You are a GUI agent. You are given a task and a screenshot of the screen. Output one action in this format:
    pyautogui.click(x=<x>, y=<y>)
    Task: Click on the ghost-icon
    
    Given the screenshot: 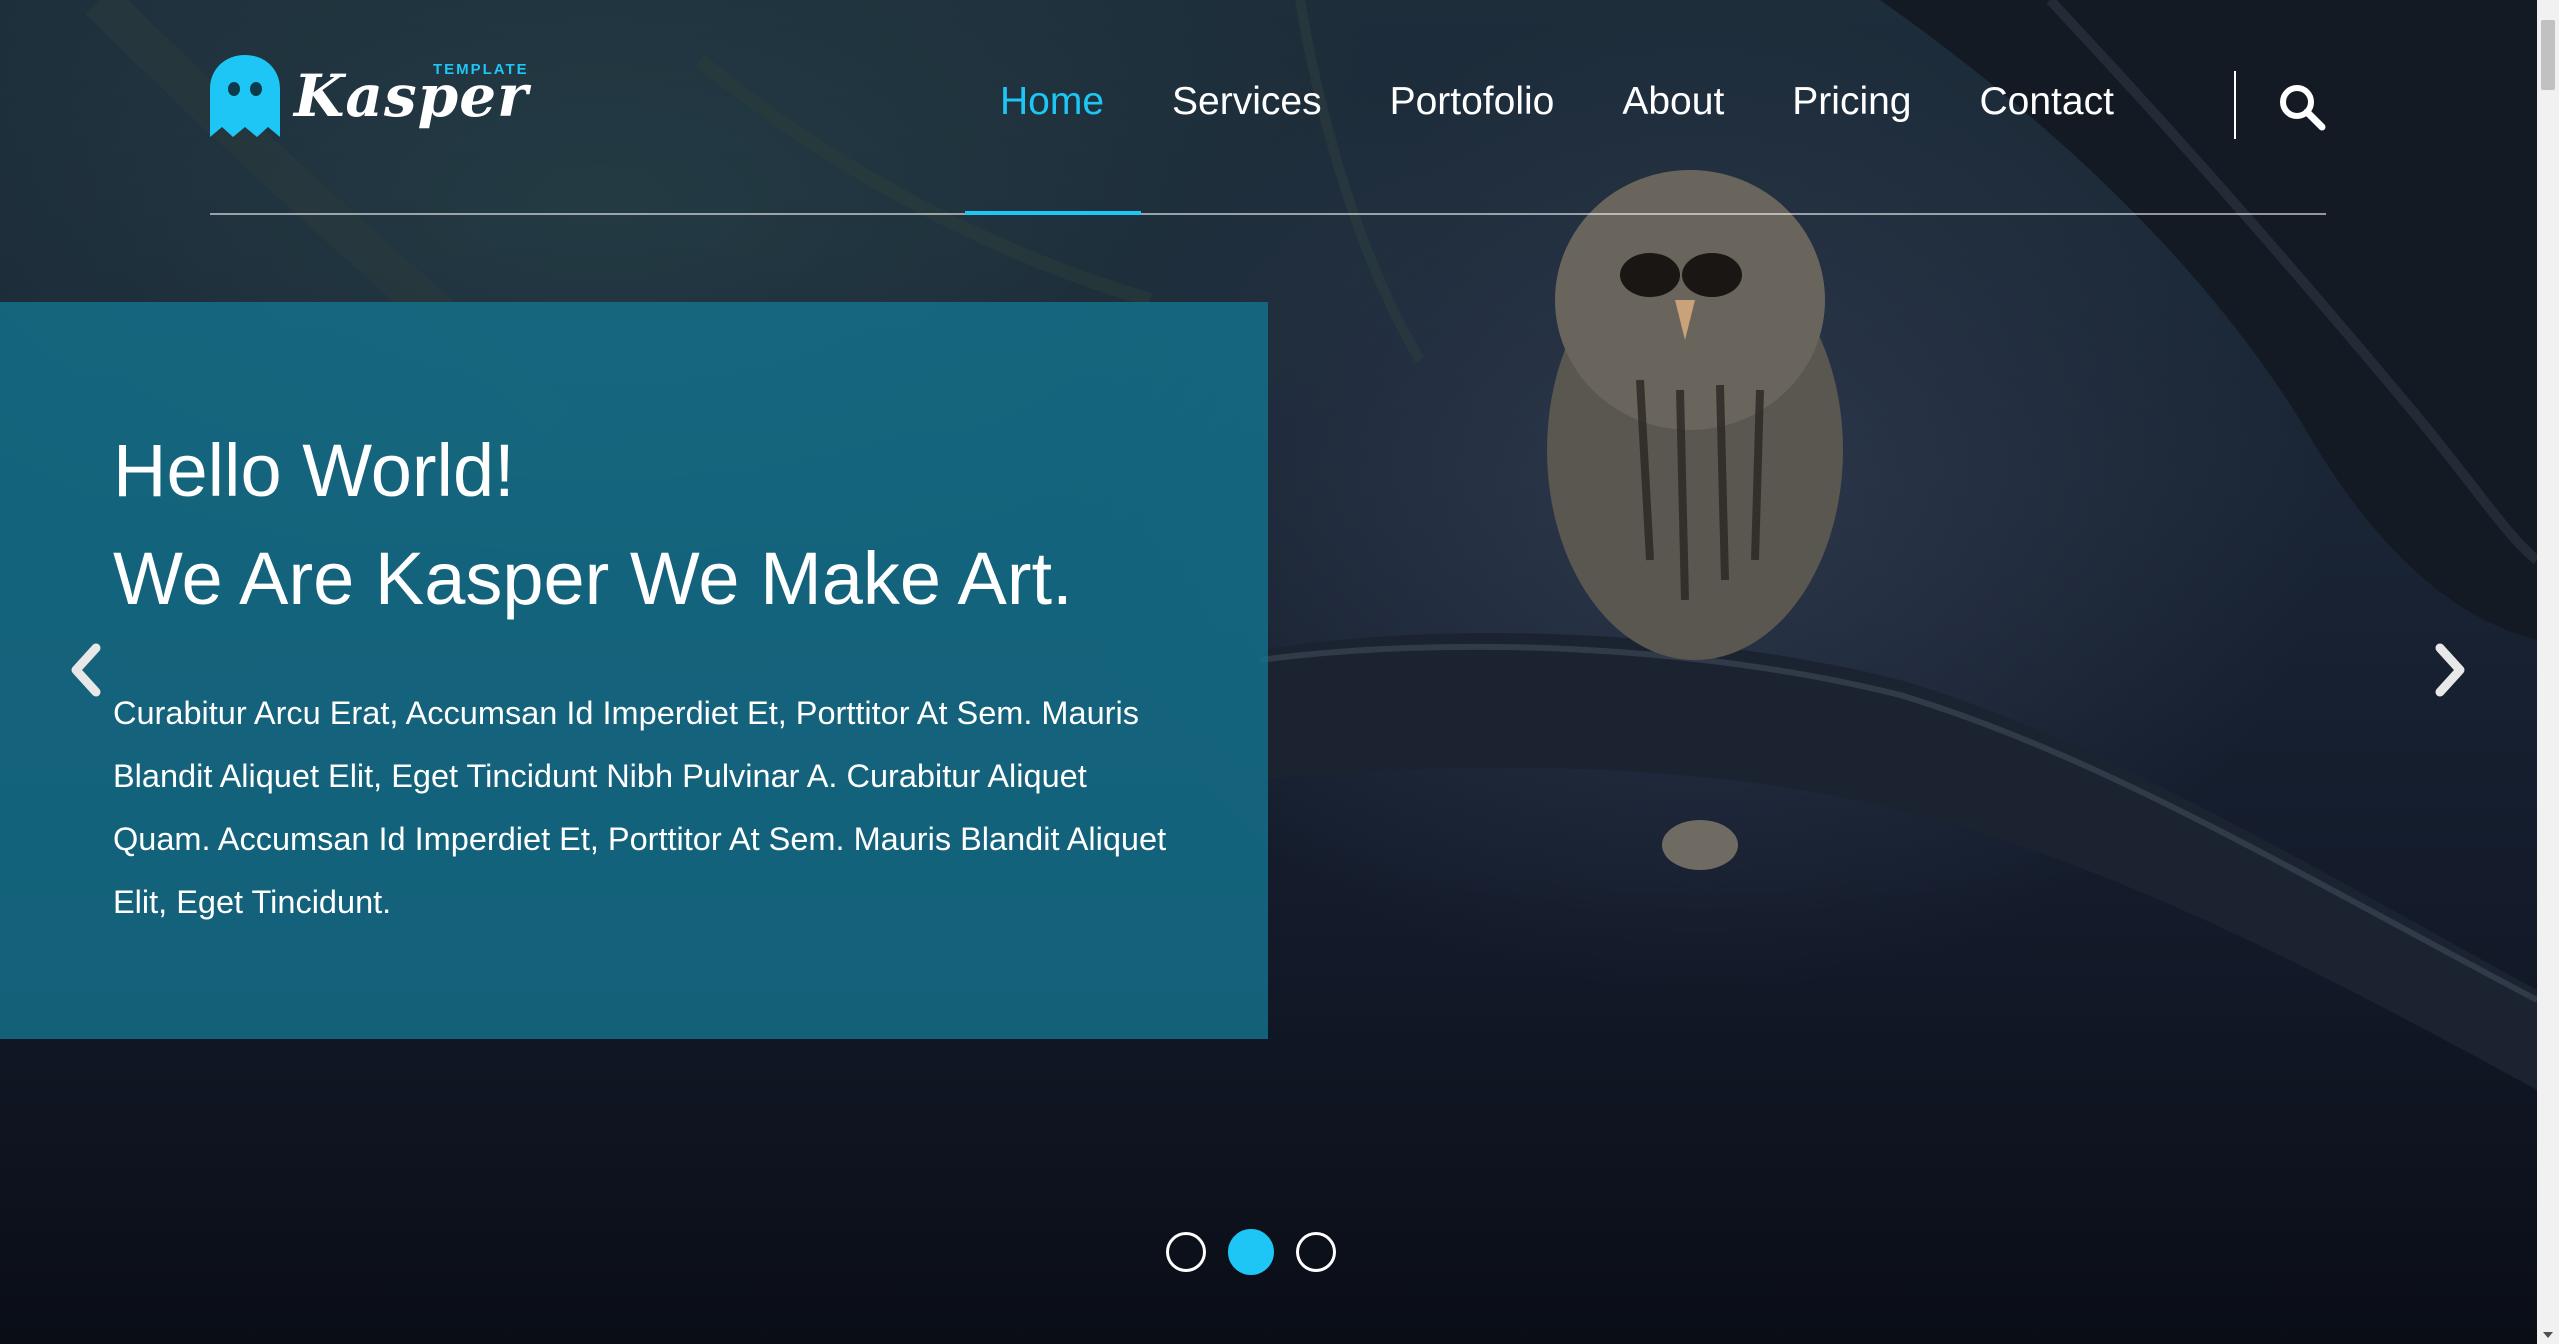 What is the action you would take?
    pyautogui.click(x=245, y=96)
    